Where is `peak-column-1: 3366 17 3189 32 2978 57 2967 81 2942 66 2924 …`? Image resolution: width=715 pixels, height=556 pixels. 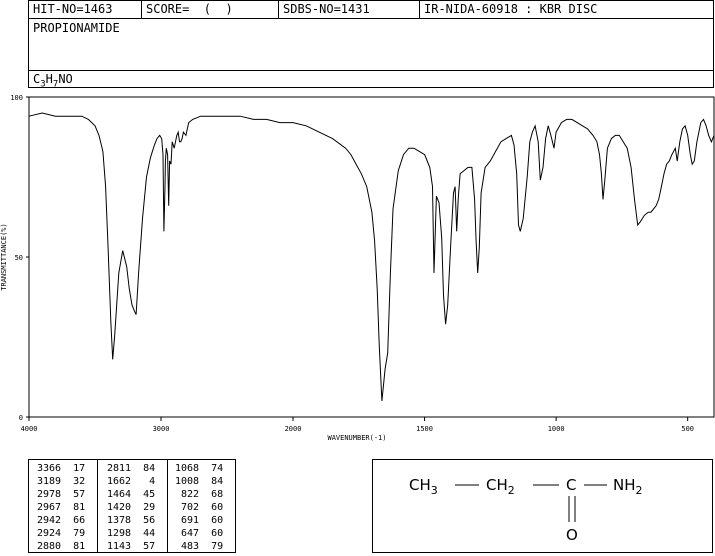 peak-column-1: 3366 17 3189 32 2978 57 2967 81 2942 66 2924 … is located at coordinates (61, 507).